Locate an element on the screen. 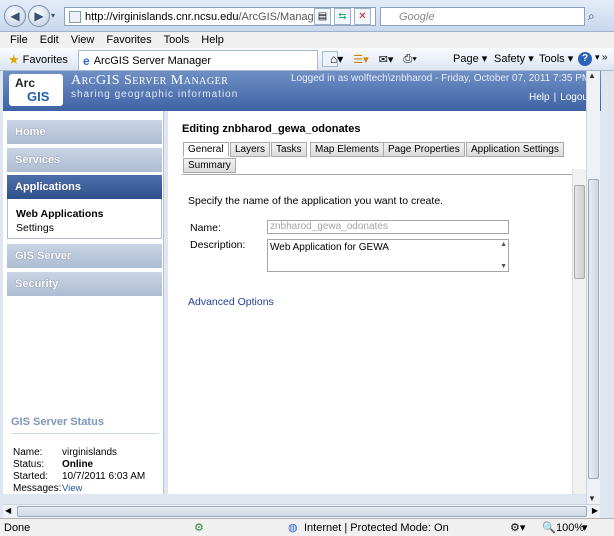  tools-menu: Tools ▾ is located at coordinates (556, 59).